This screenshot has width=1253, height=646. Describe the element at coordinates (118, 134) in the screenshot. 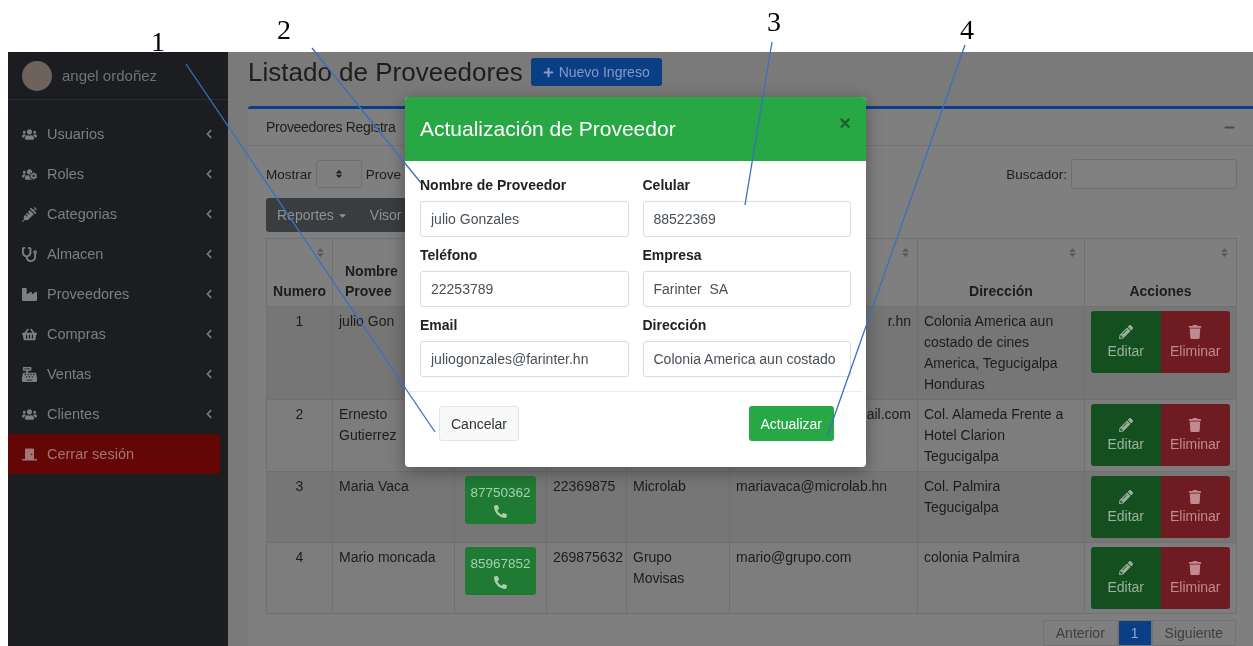

I see `menu-item: Usuarios` at that location.